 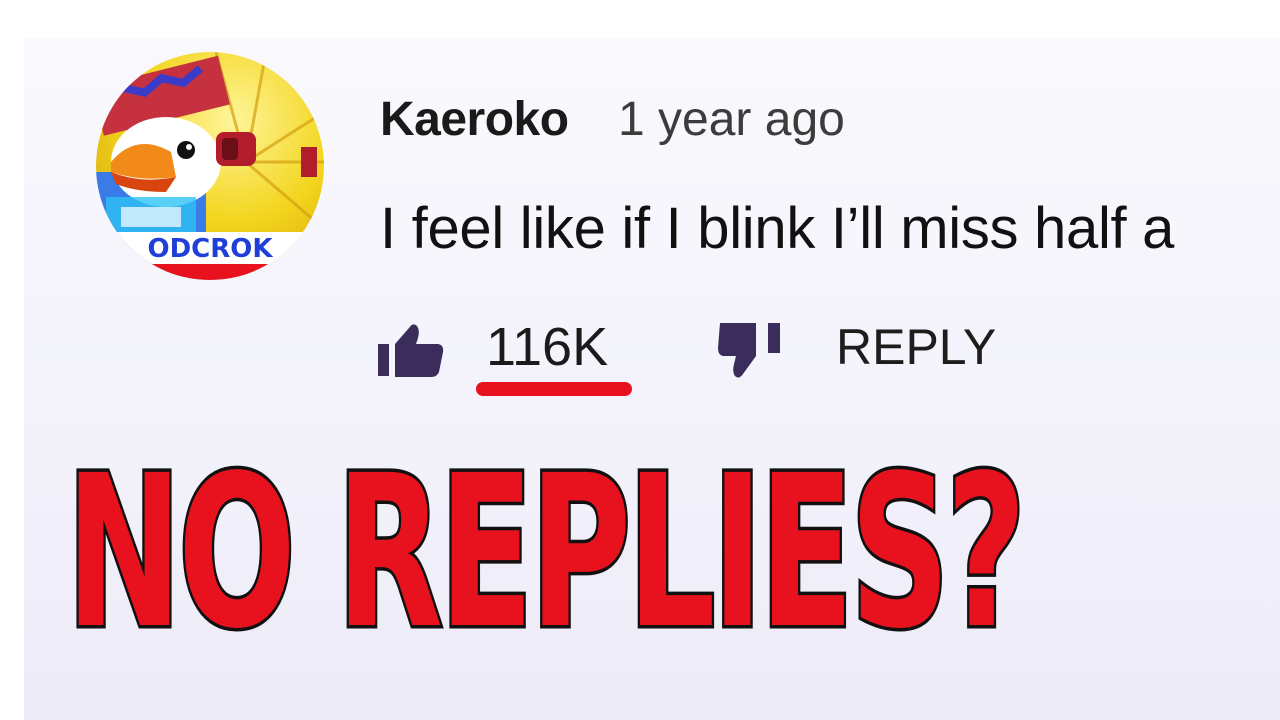 What do you see at coordinates (210, 249) in the screenshot?
I see `avatar-logo-text: ODCROK` at bounding box center [210, 249].